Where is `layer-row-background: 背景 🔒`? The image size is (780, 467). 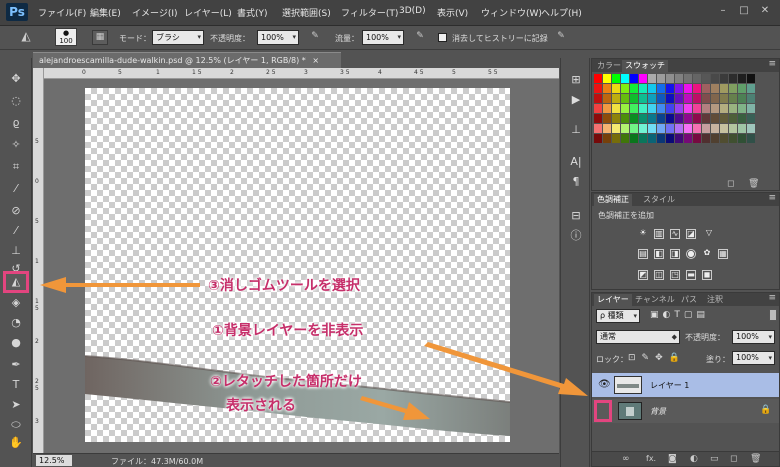 layer-row-background: 背景 🔒 is located at coordinates (685, 411).